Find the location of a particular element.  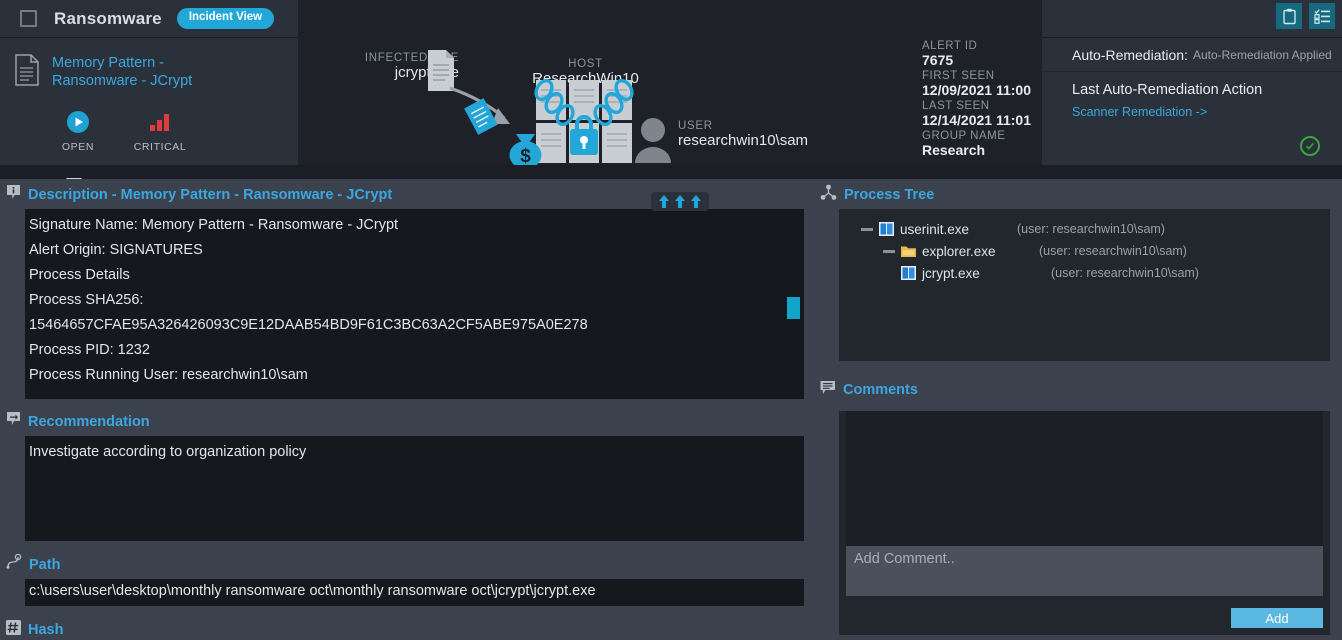

description-line: Process SHA256: is located at coordinates (86, 300).